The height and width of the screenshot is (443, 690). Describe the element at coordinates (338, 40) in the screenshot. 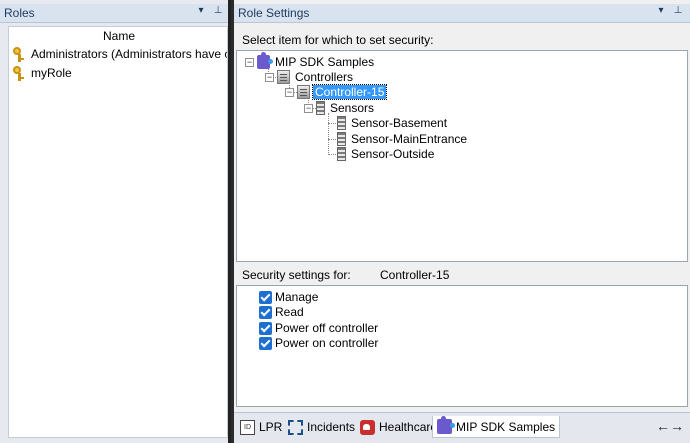

I see `select-item-label: Select item for which to set security:` at that location.